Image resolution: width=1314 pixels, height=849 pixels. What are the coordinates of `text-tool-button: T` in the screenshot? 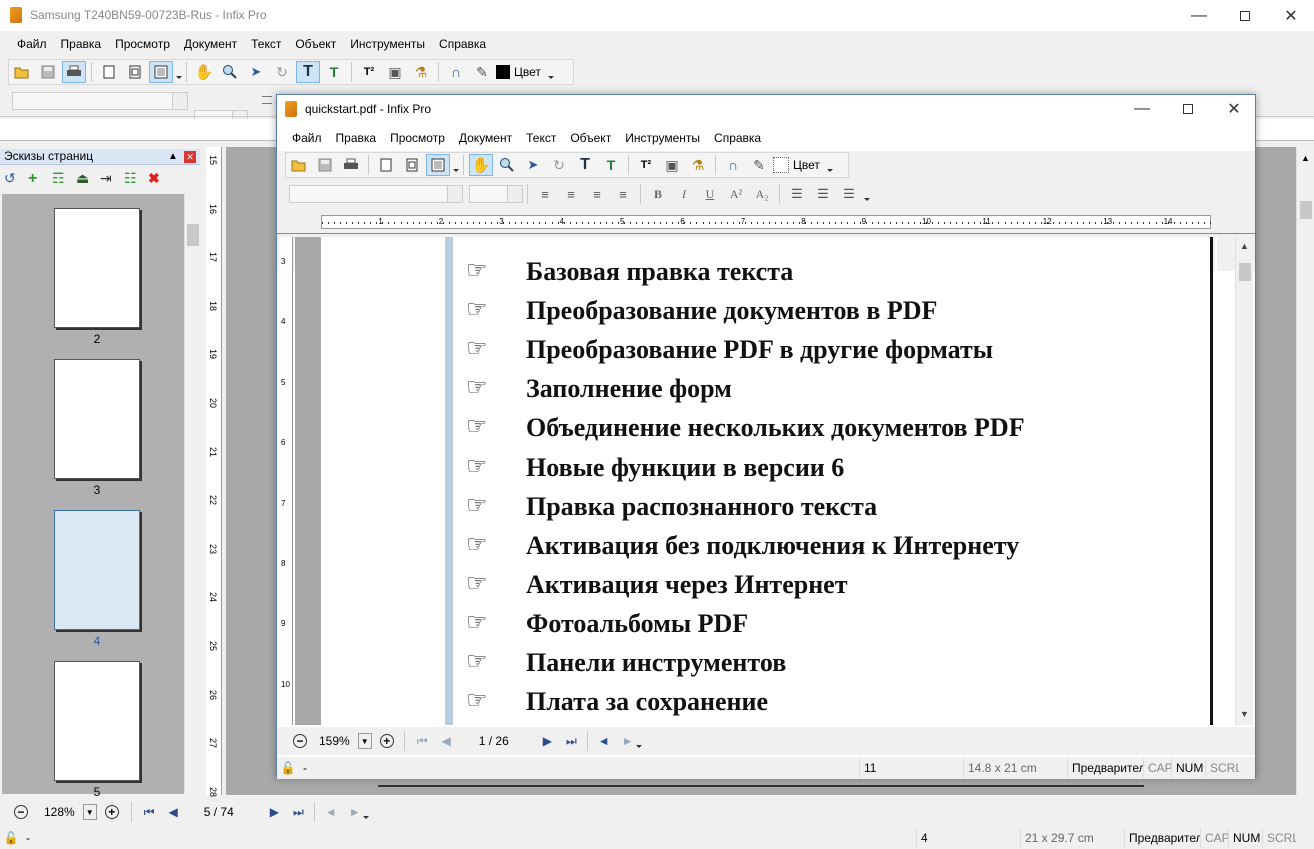 It's located at (585, 165).